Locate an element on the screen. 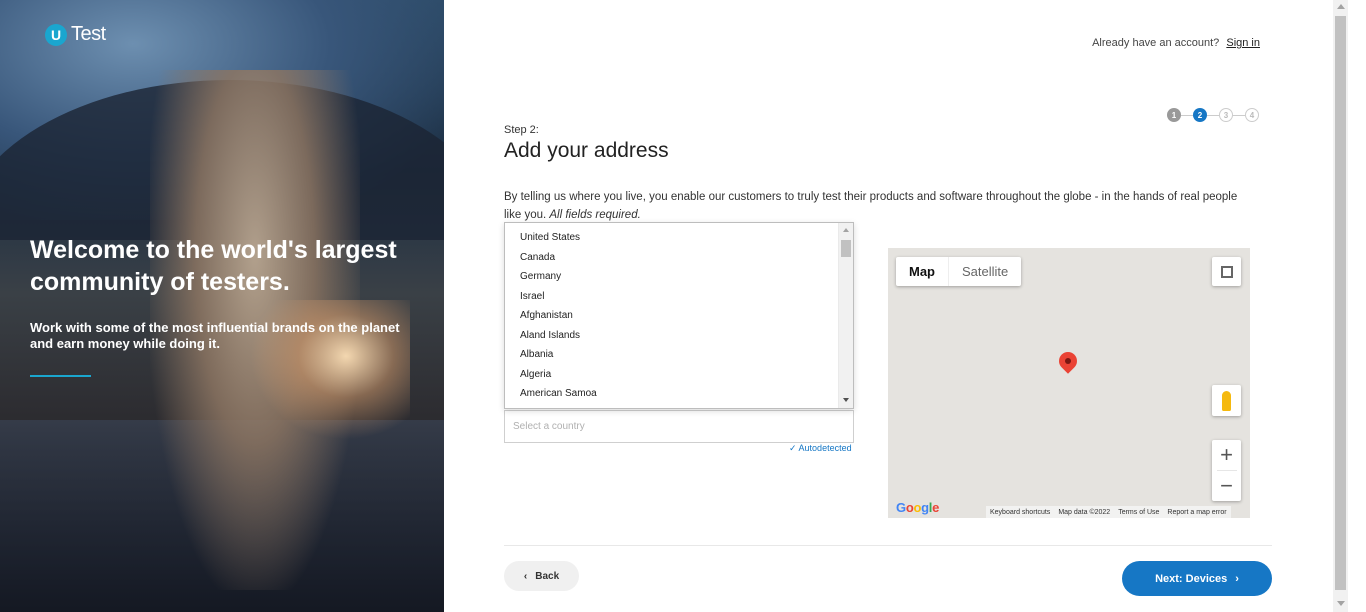  pegman-icon is located at coordinates (1226, 400).